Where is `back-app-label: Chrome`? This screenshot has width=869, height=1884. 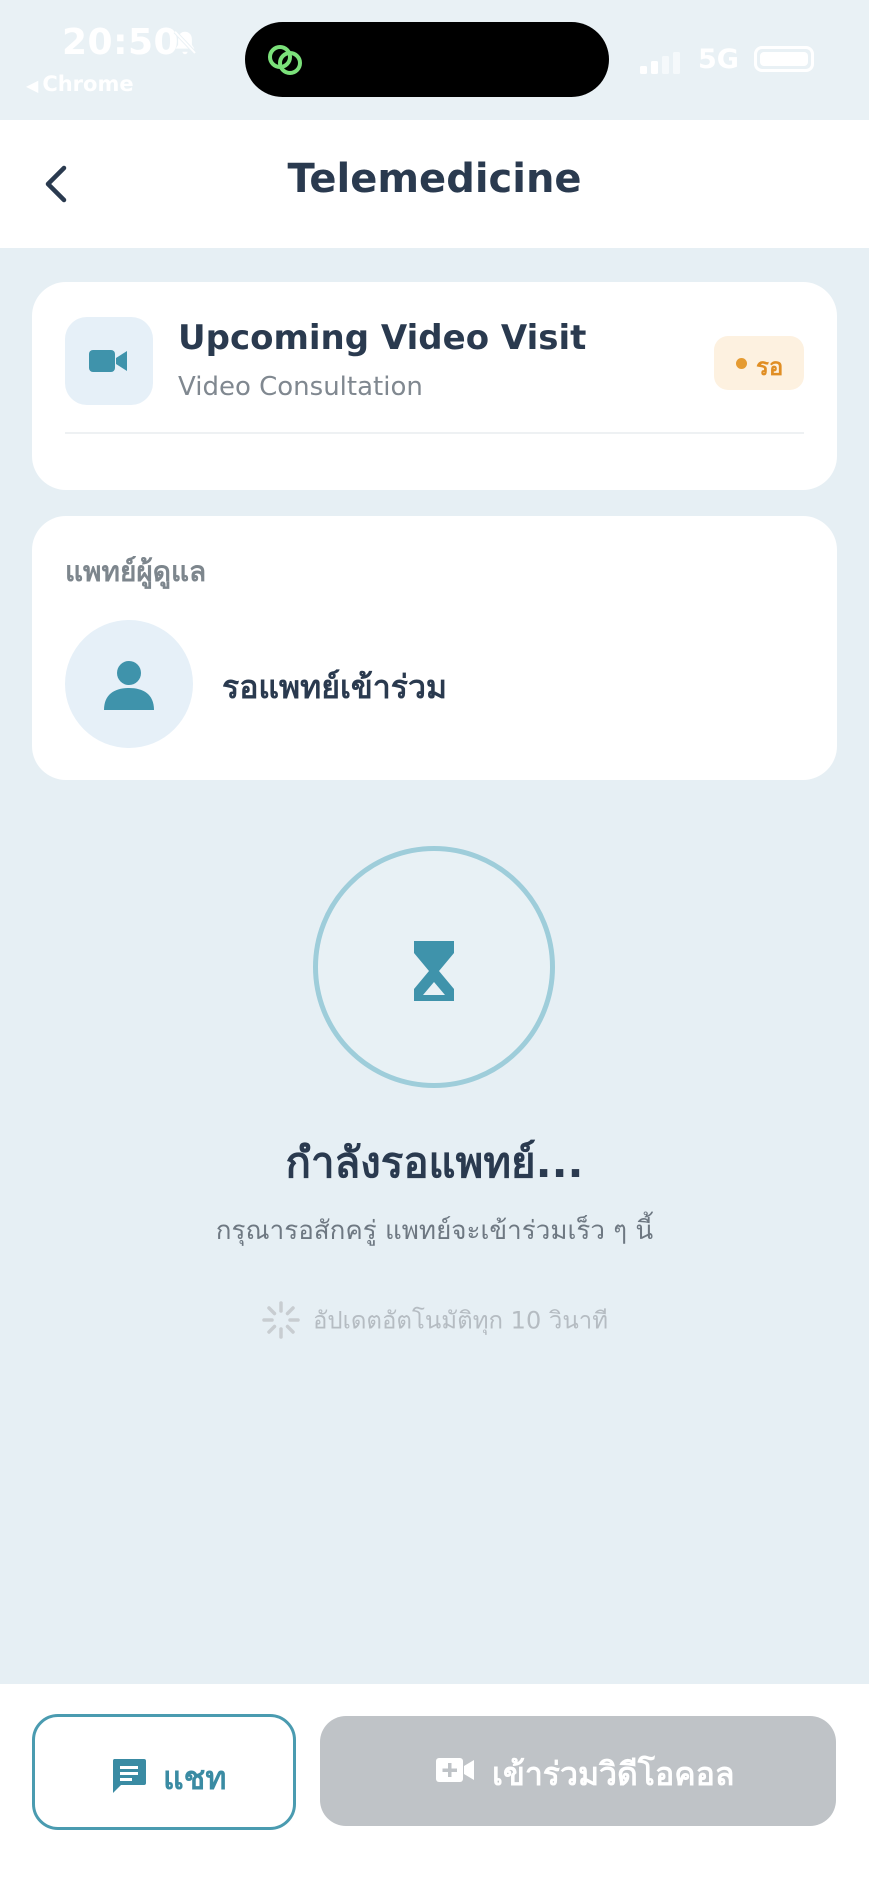
back-app-label: Chrome is located at coordinates (88, 84).